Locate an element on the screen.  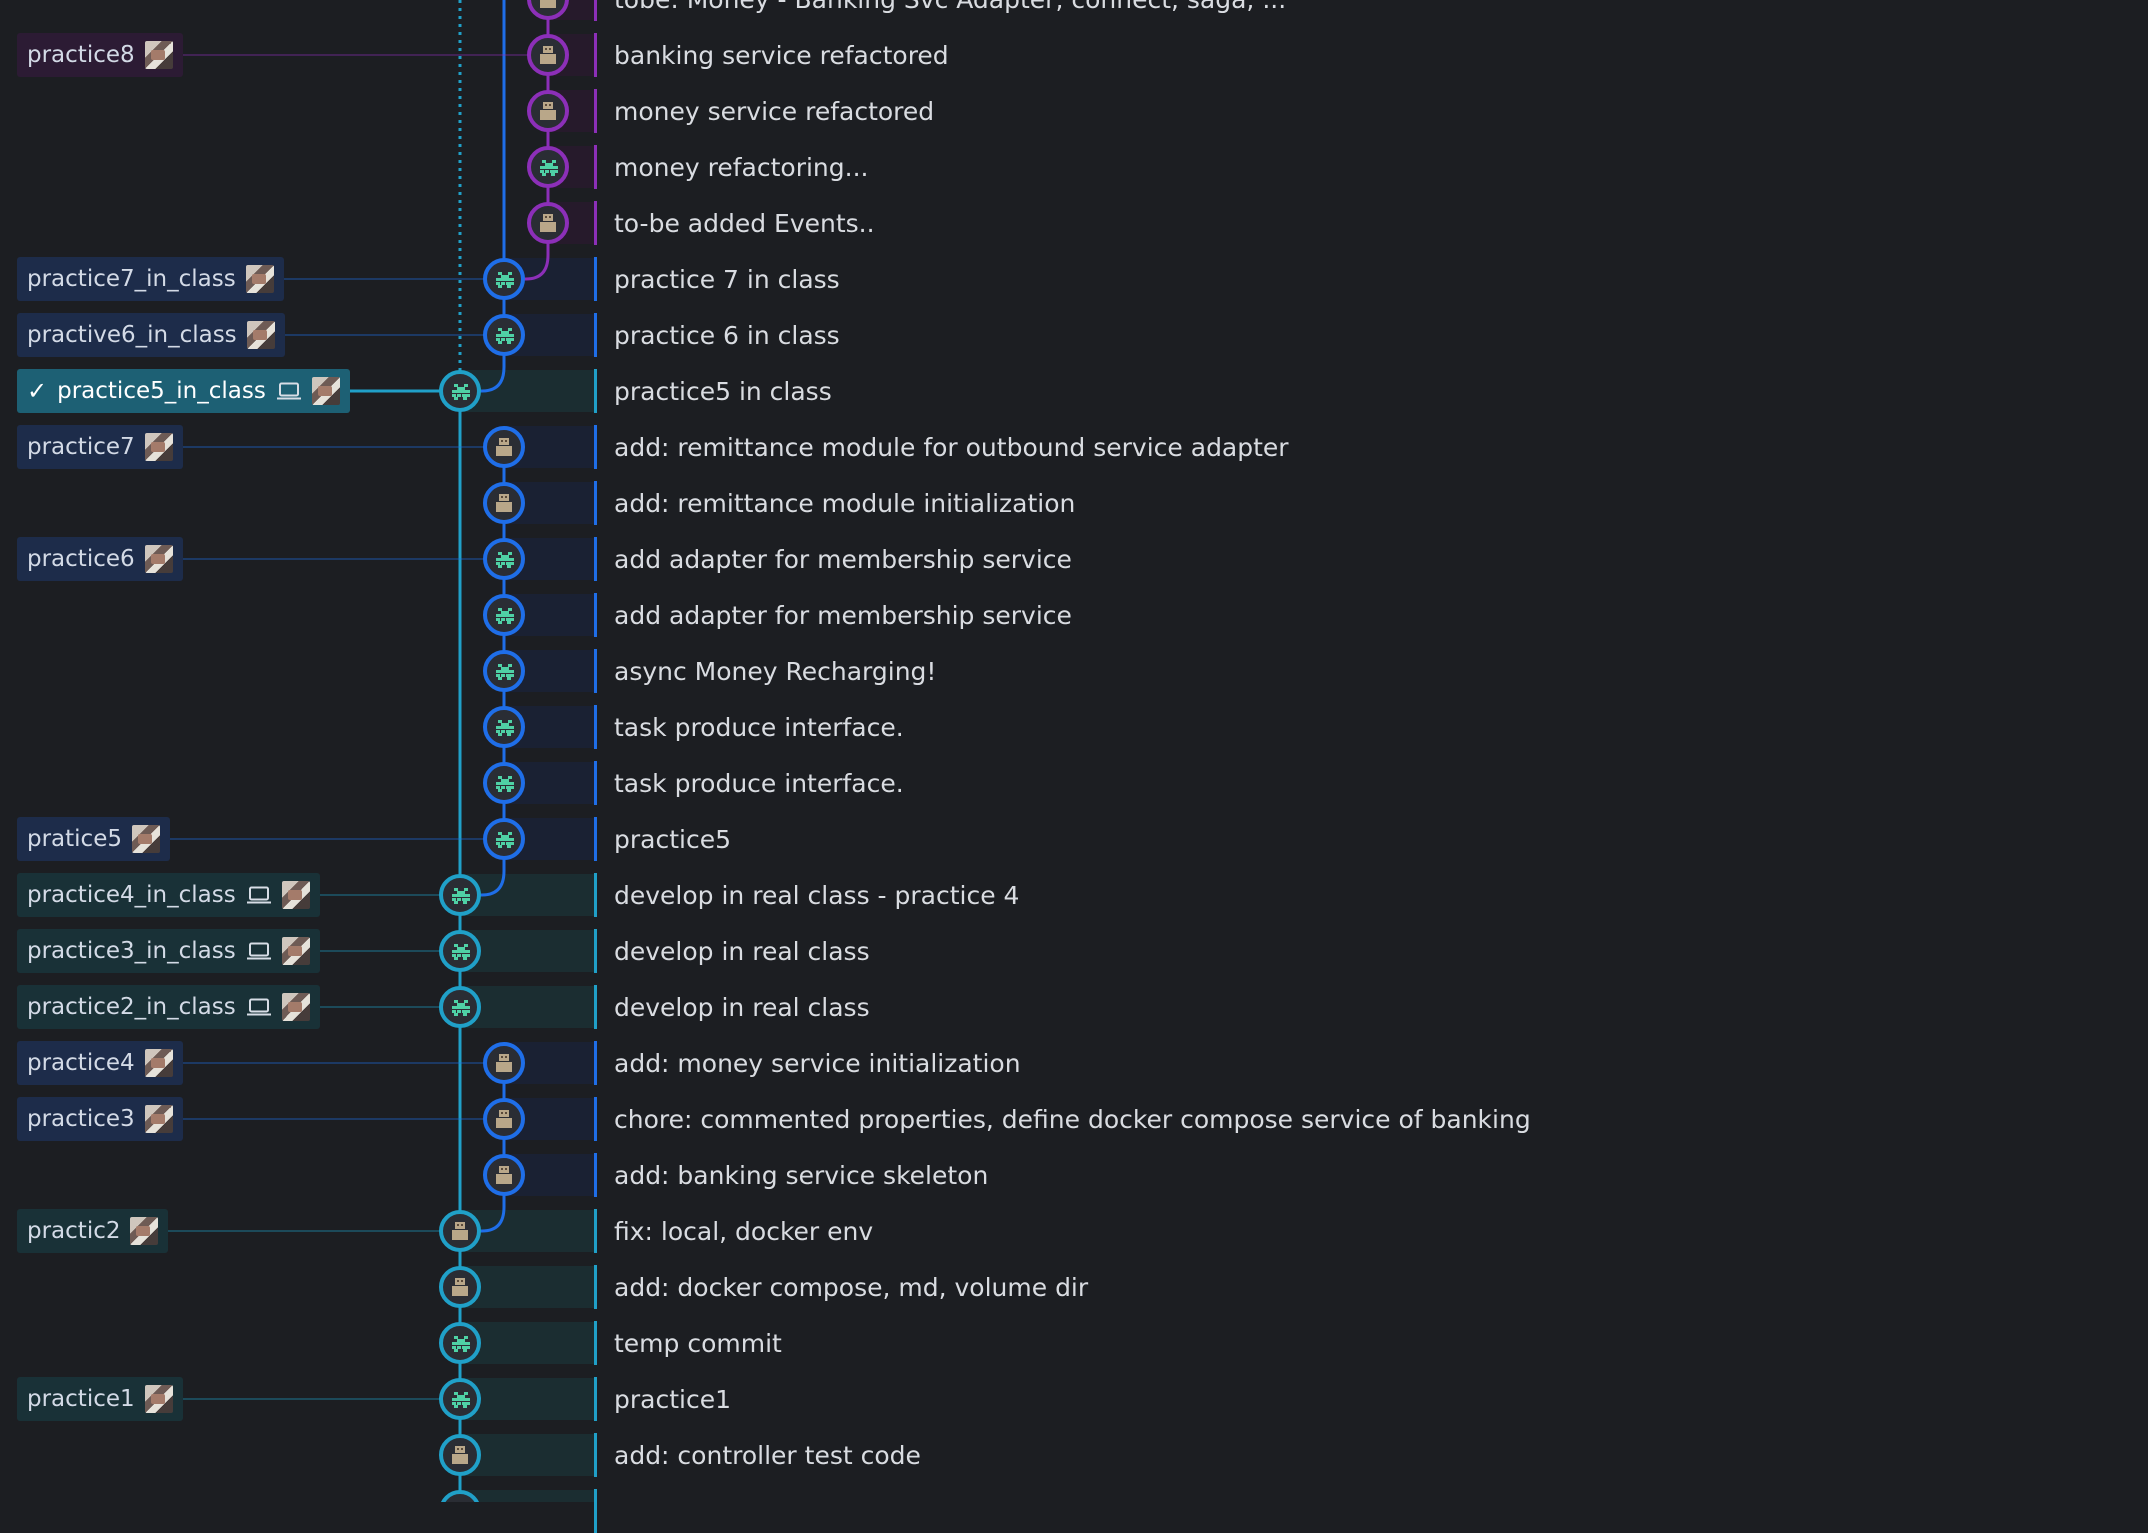
commit-row: practice 7 in class is located at coordinates (717, 279).